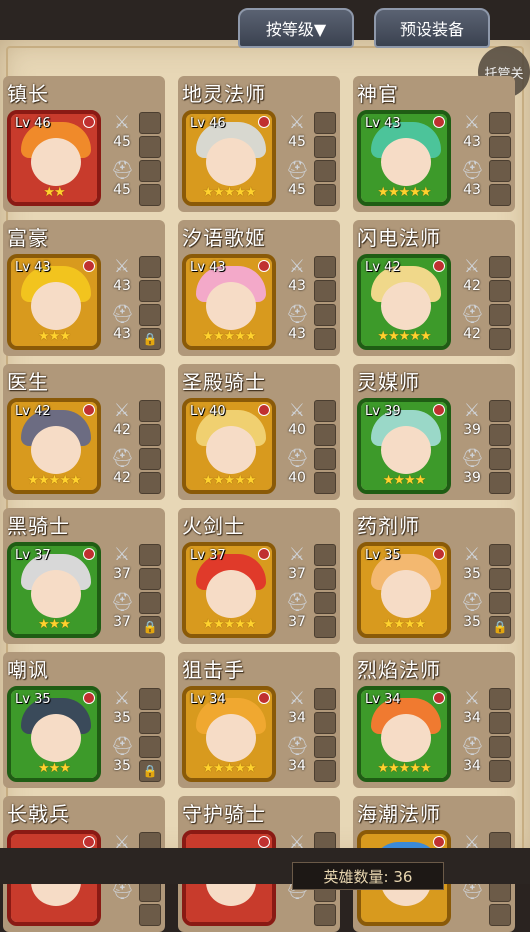  I want to click on hero-card: 狙击手 Lv 34 ★★★★★ ⚔ 34 ⛑ 34, so click(259, 720).